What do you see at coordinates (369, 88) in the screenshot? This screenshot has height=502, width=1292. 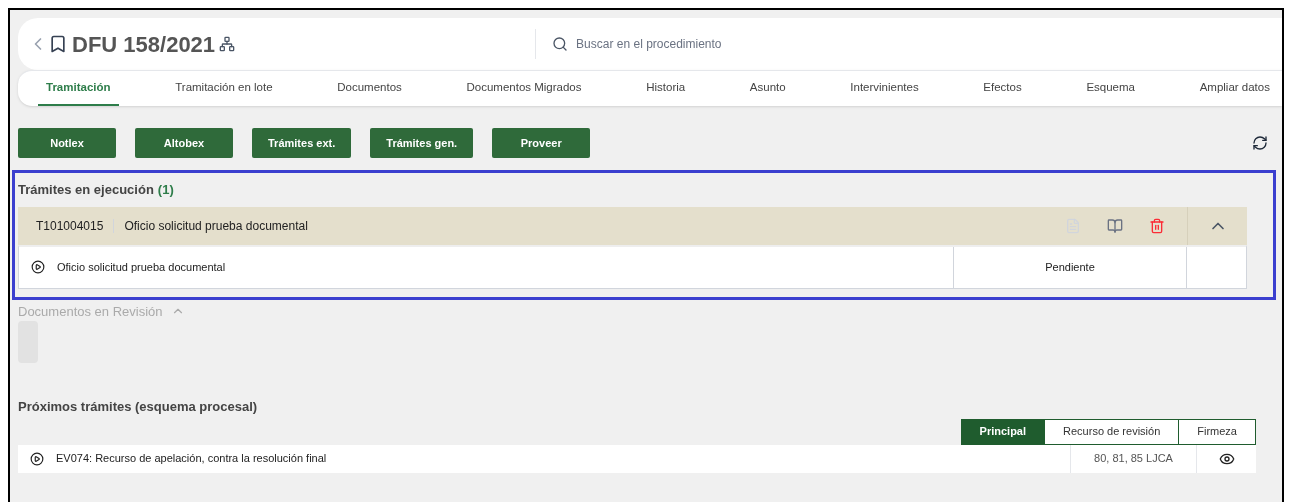 I see `tab: Documentos` at bounding box center [369, 88].